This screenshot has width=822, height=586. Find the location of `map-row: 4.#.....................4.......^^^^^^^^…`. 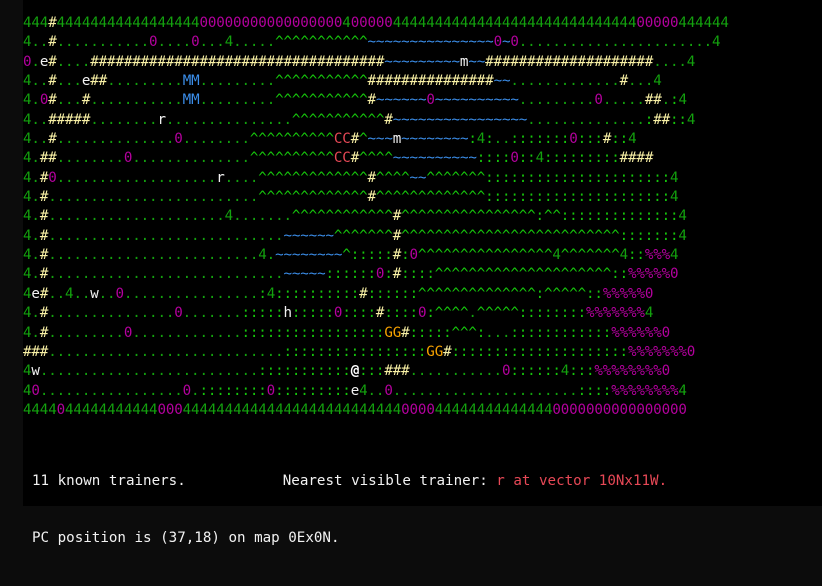

map-row: 4.#.....................4.......^^^^^^^^… is located at coordinates (355, 216).